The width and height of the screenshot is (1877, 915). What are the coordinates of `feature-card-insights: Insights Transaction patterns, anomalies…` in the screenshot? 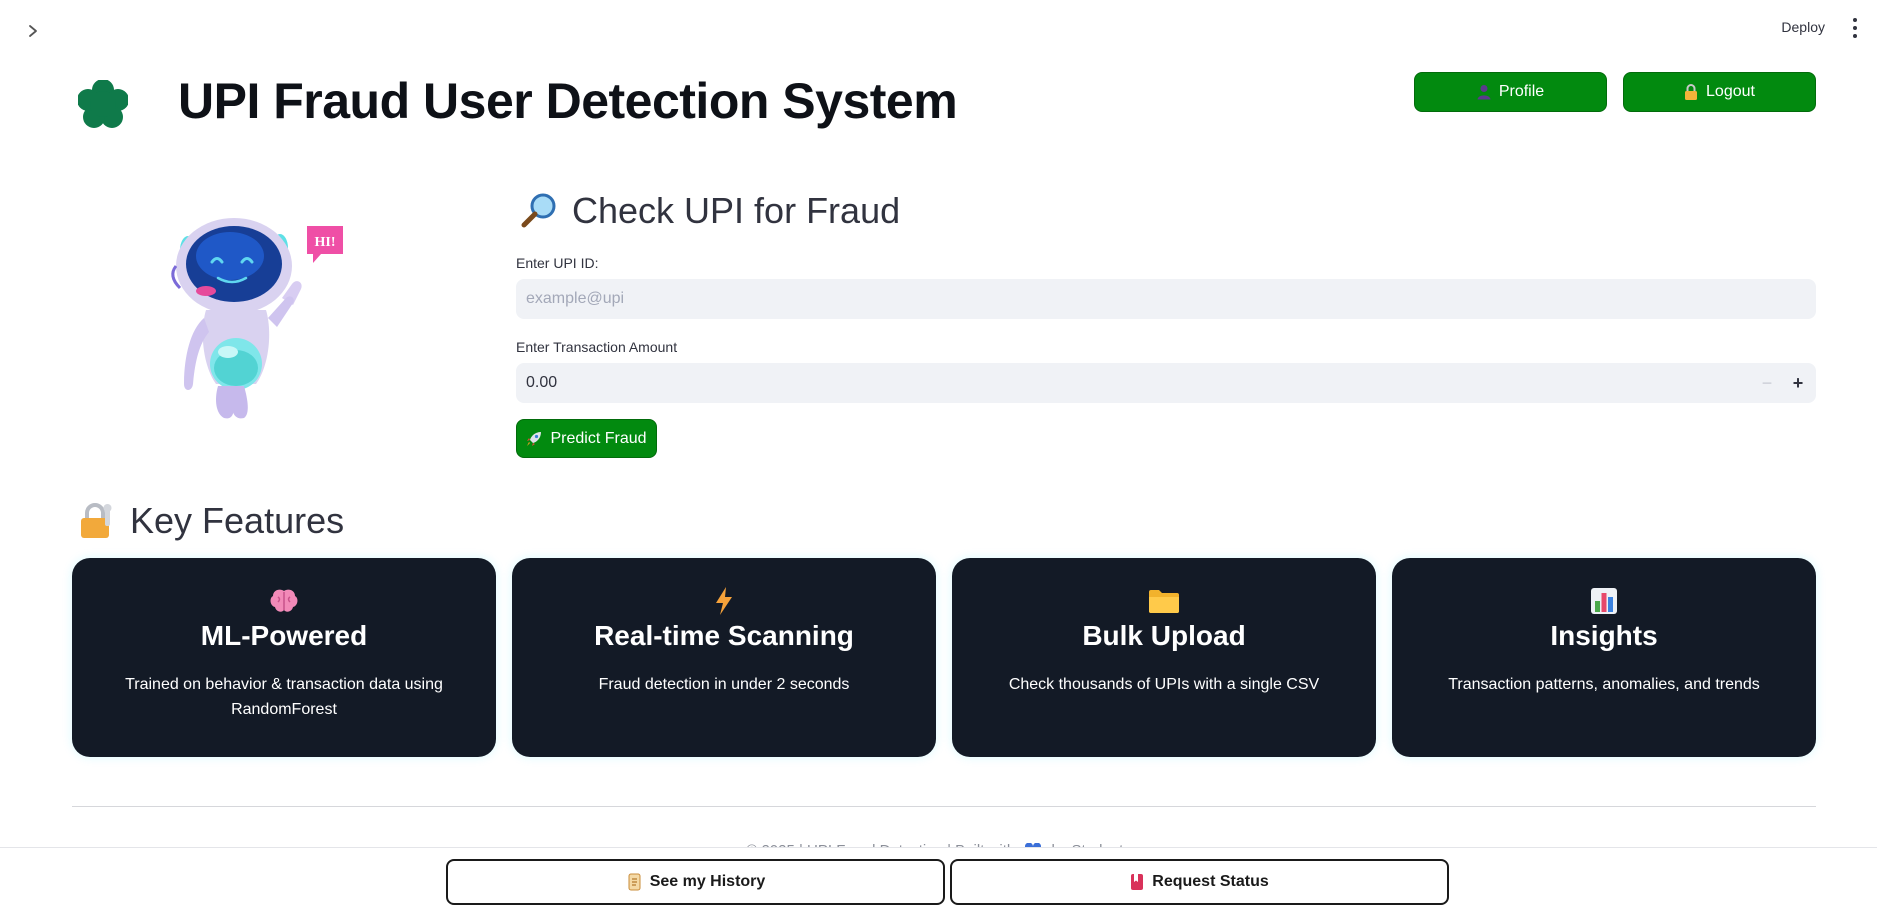 It's located at (1604, 657).